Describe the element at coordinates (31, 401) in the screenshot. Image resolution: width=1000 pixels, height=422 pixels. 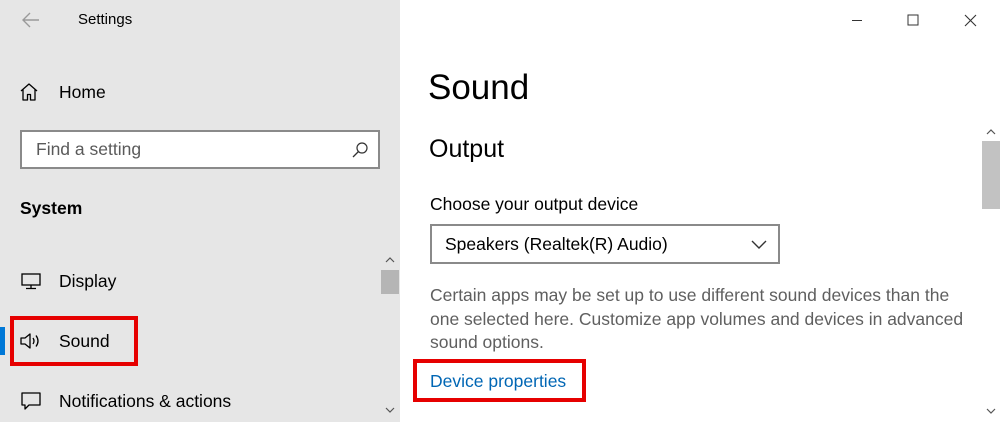
I see `notification-icon` at that location.